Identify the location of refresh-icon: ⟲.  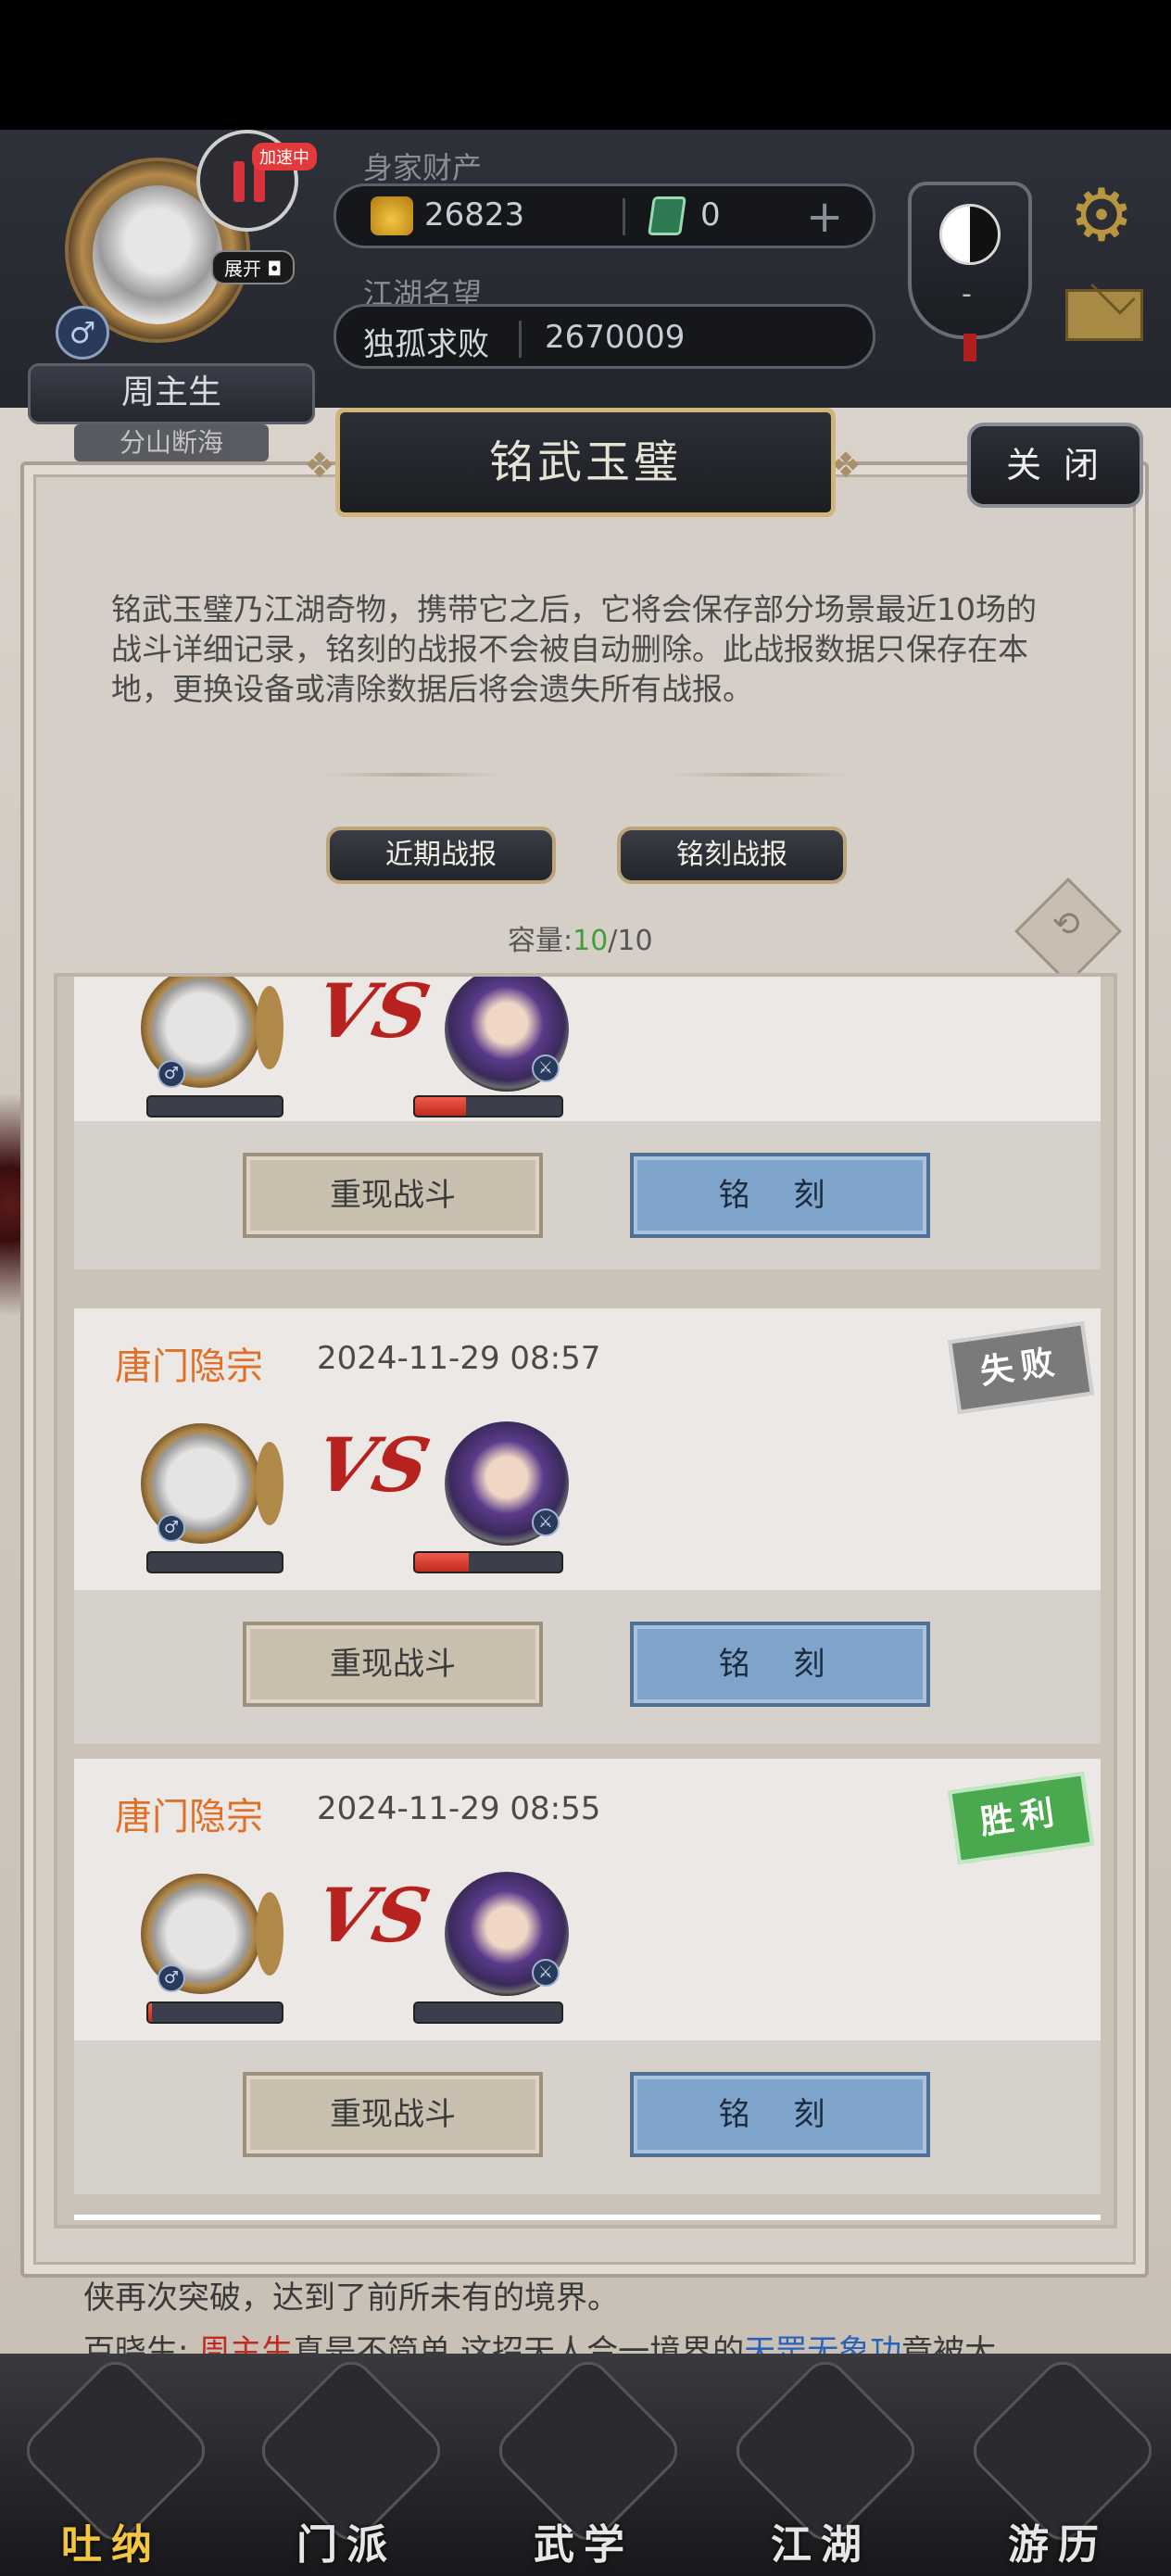
(1066, 924).